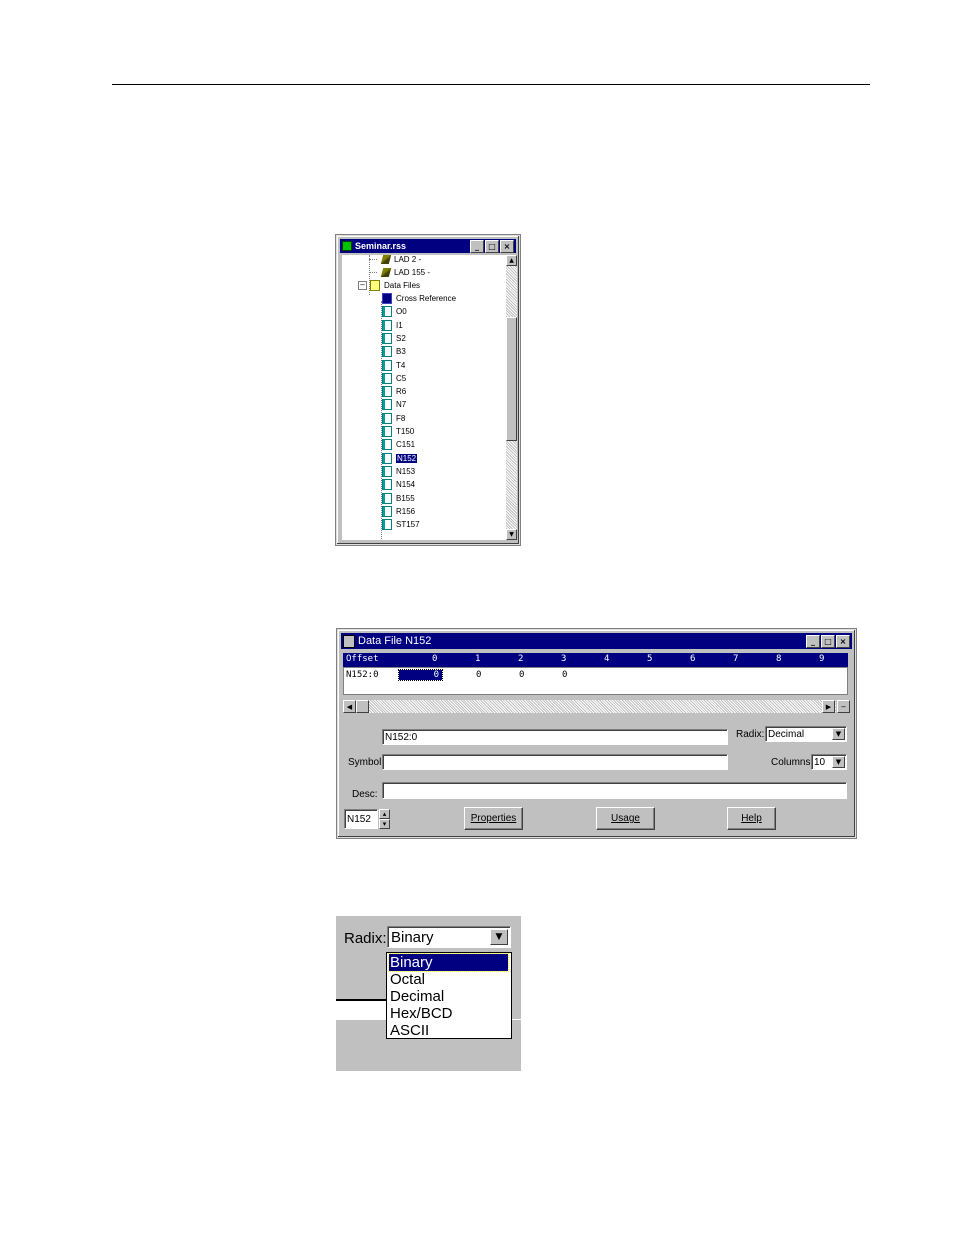 Image resolution: width=954 pixels, height=1235 pixels. Describe the element at coordinates (448, 1013) in the screenshot. I see `radix-option: Hex/BCD` at that location.